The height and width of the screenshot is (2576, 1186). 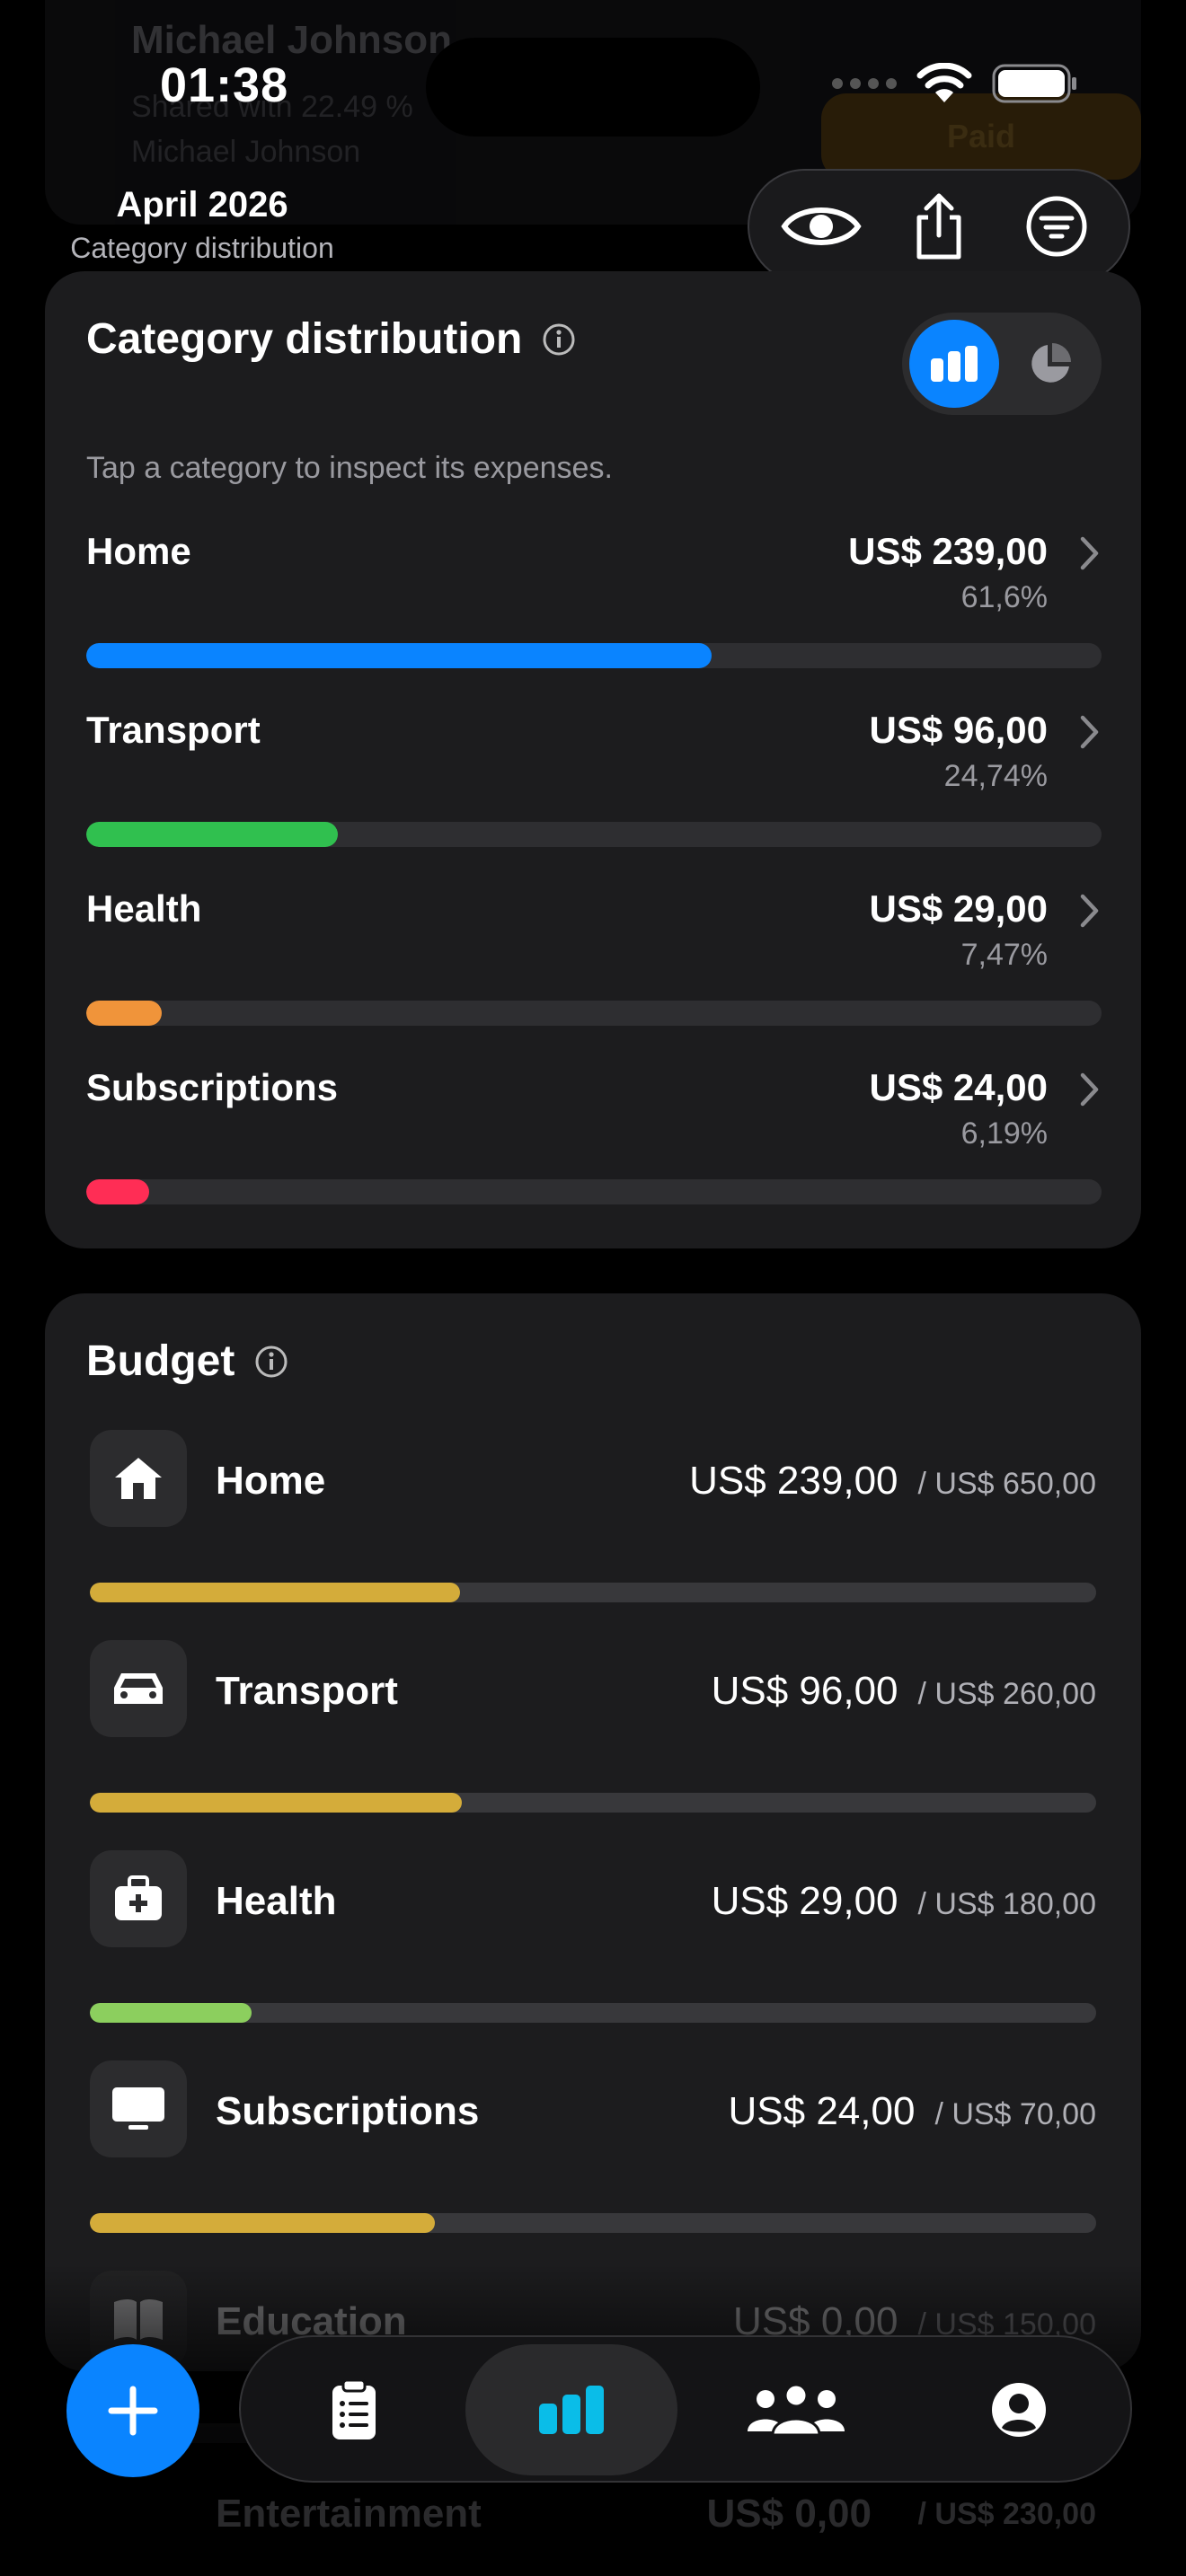 I want to click on status-icons, so click(x=955, y=83).